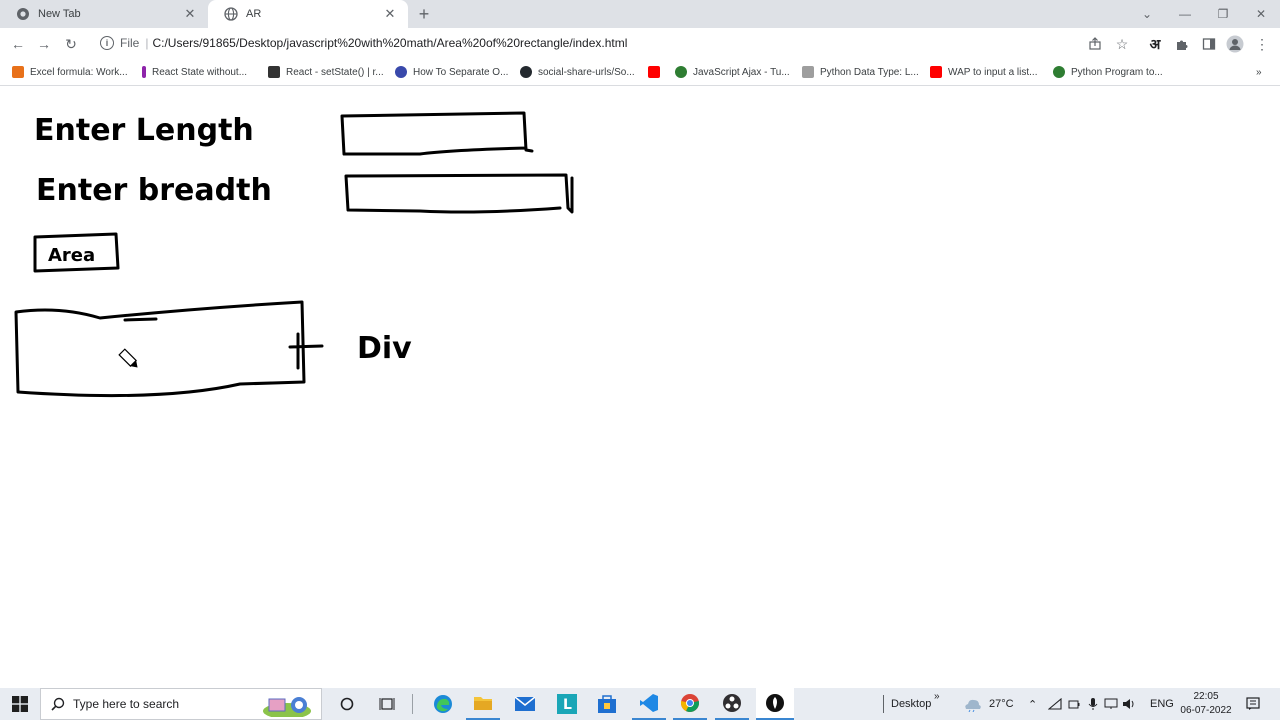 This screenshot has width=1280, height=720. Describe the element at coordinates (59, 14) in the screenshot. I see `tab-label: New Tab` at that location.